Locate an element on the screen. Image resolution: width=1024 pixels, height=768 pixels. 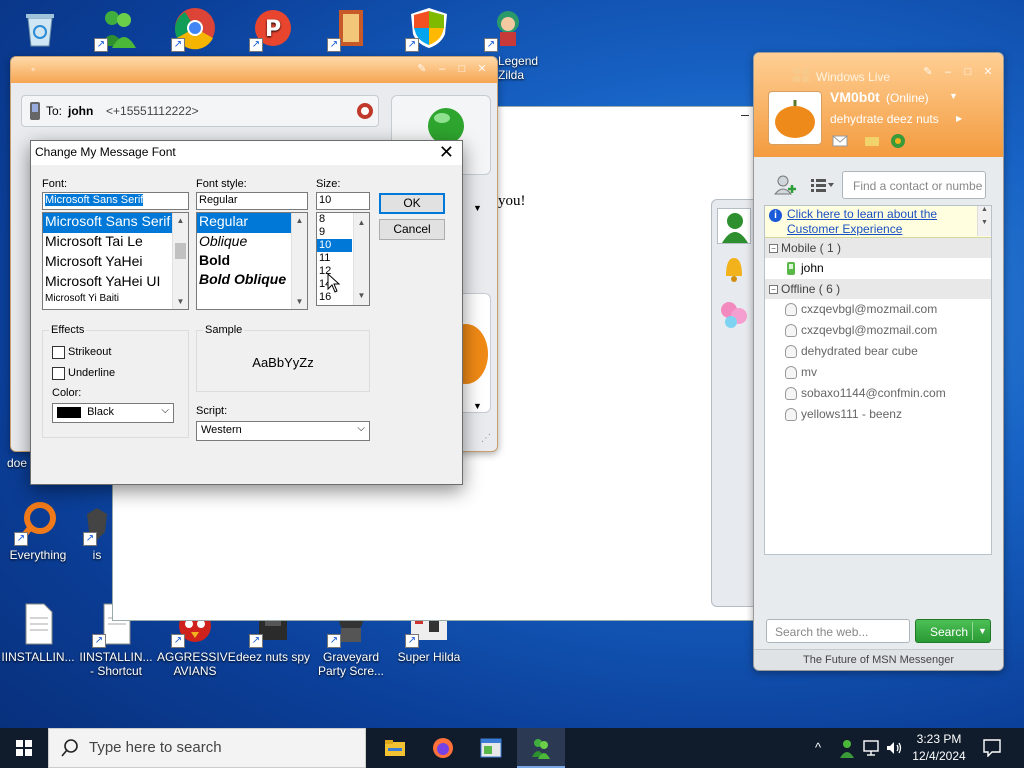
font-style-list: Regular Oblique Bold Bold Oblique ▲ ▼ is located at coordinates (252, 261).